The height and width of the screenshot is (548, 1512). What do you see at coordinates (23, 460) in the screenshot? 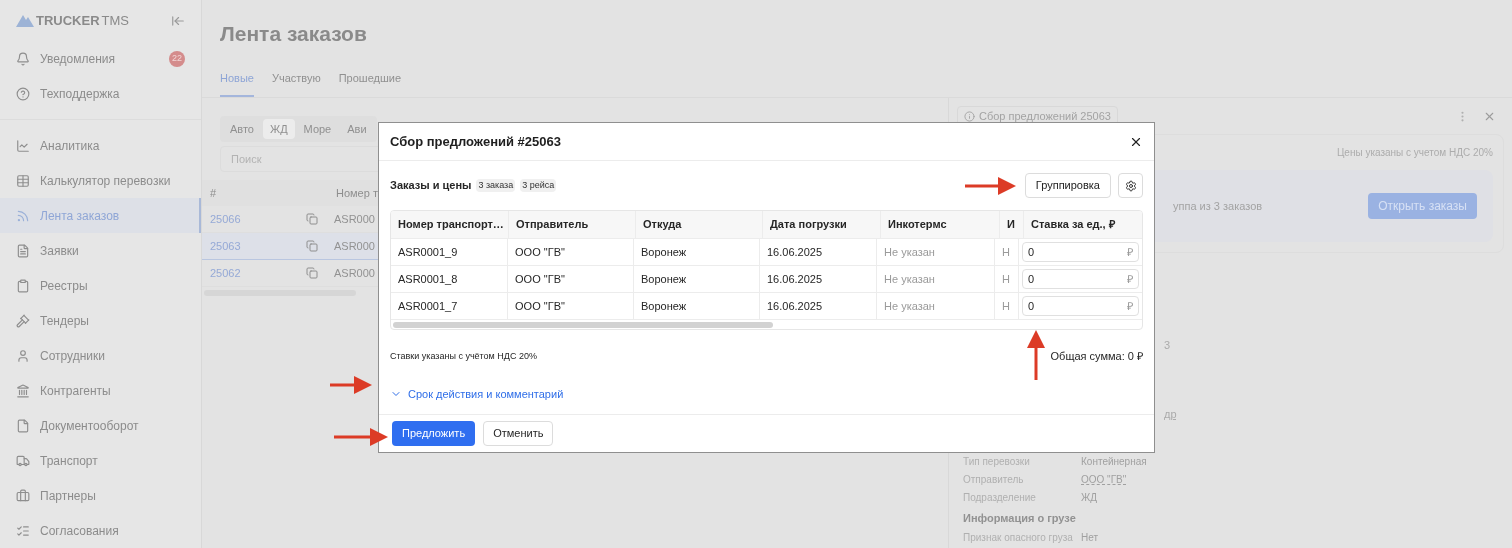
I see `truck-icon` at bounding box center [23, 460].